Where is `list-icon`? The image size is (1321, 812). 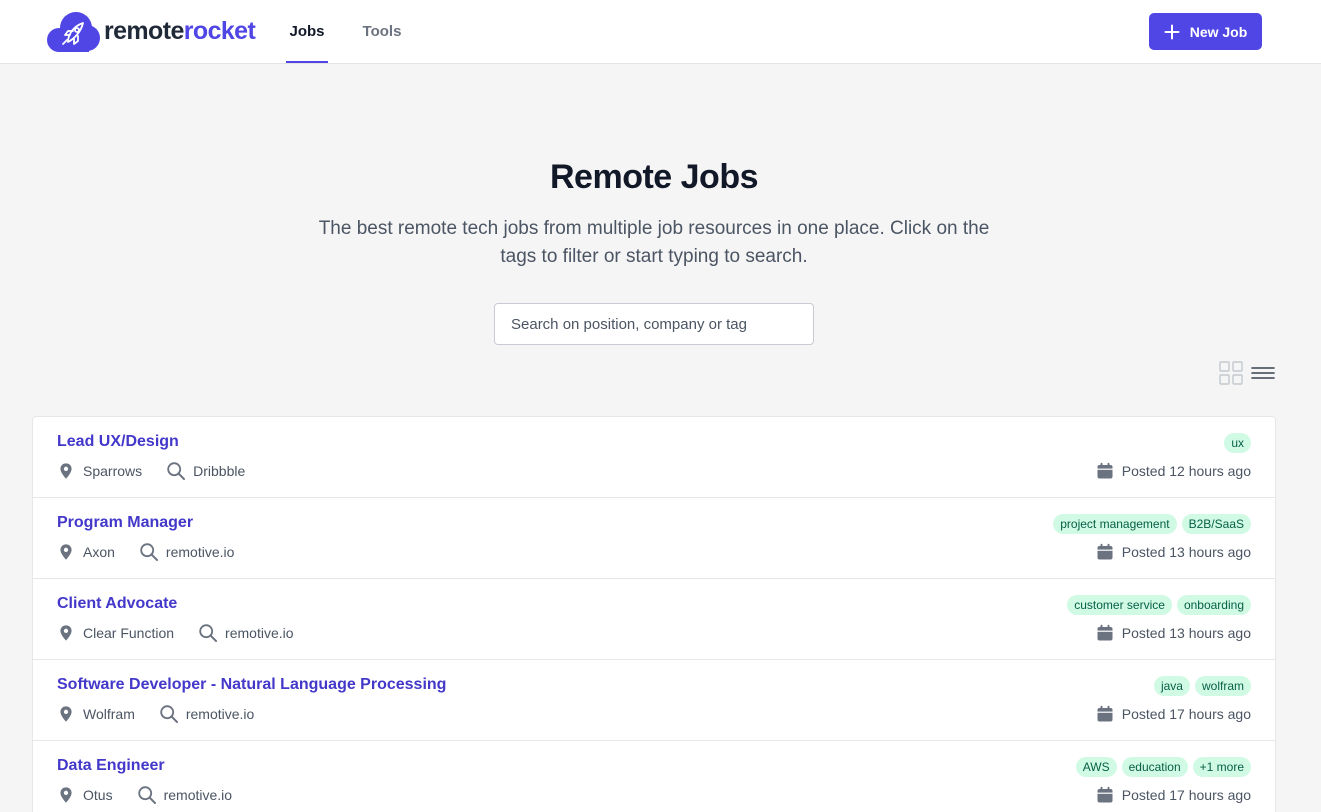
list-icon is located at coordinates (1263, 373).